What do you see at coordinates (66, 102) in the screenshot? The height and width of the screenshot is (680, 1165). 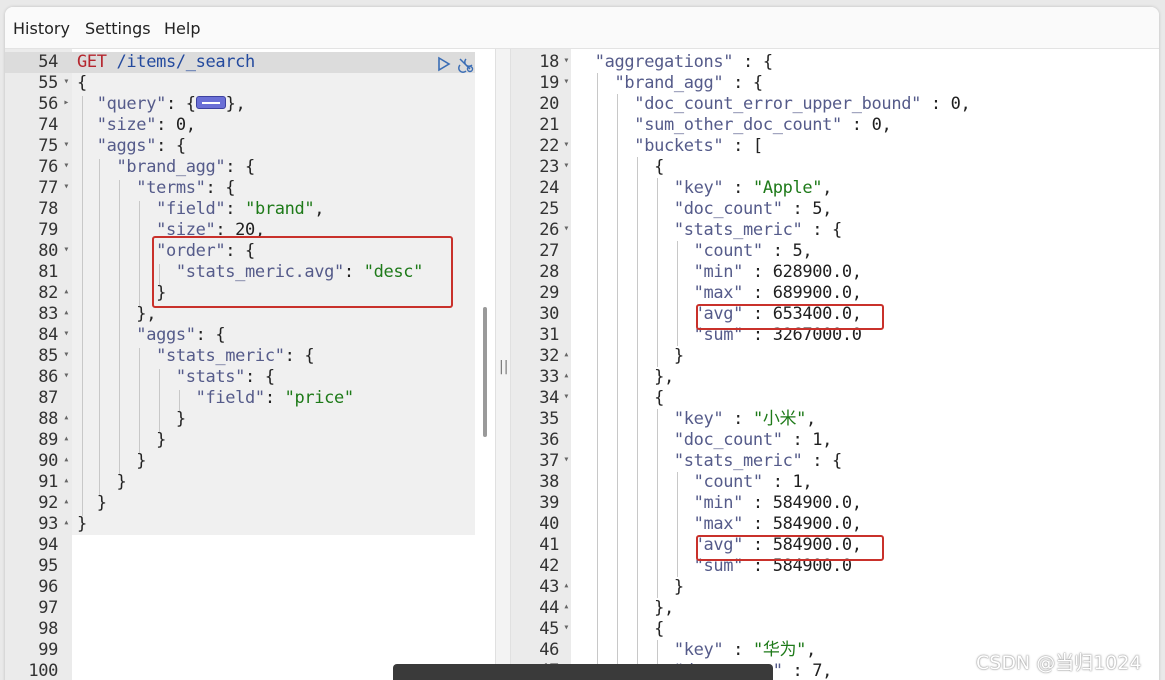 I see `fold-closed-icon: ▸` at bounding box center [66, 102].